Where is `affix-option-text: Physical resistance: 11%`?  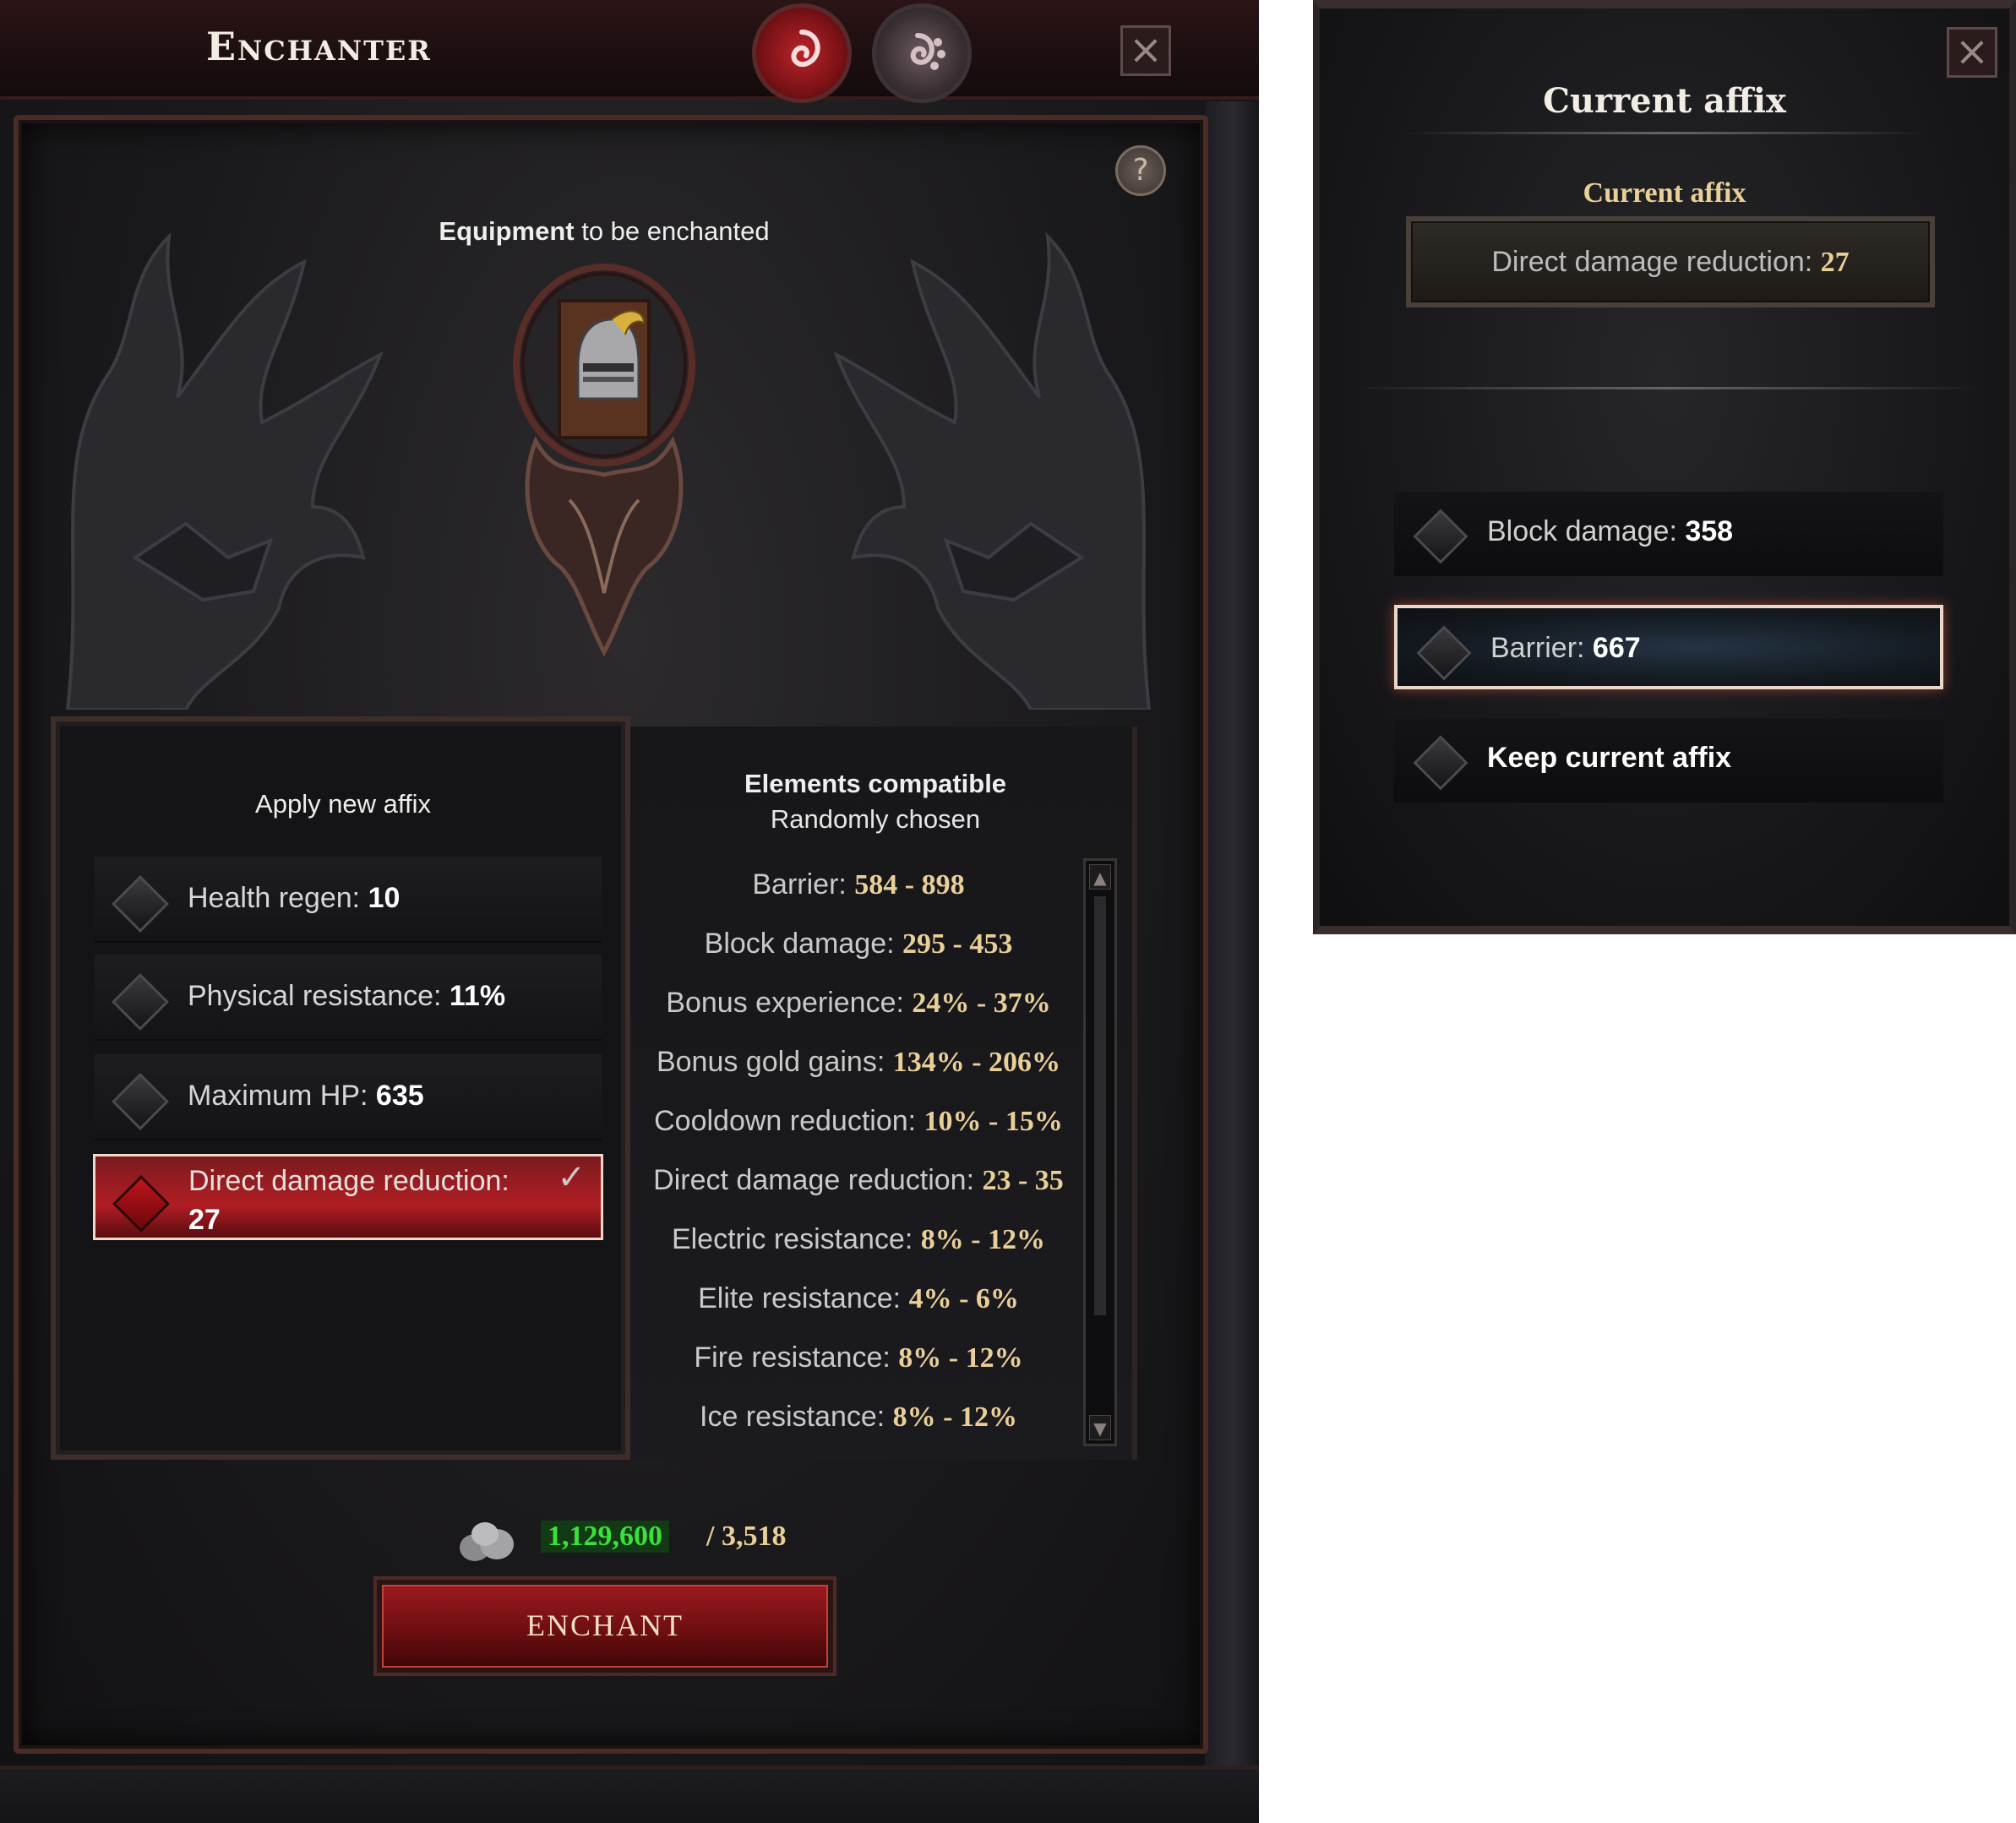
affix-option-text: Physical resistance: 11% is located at coordinates (347, 996).